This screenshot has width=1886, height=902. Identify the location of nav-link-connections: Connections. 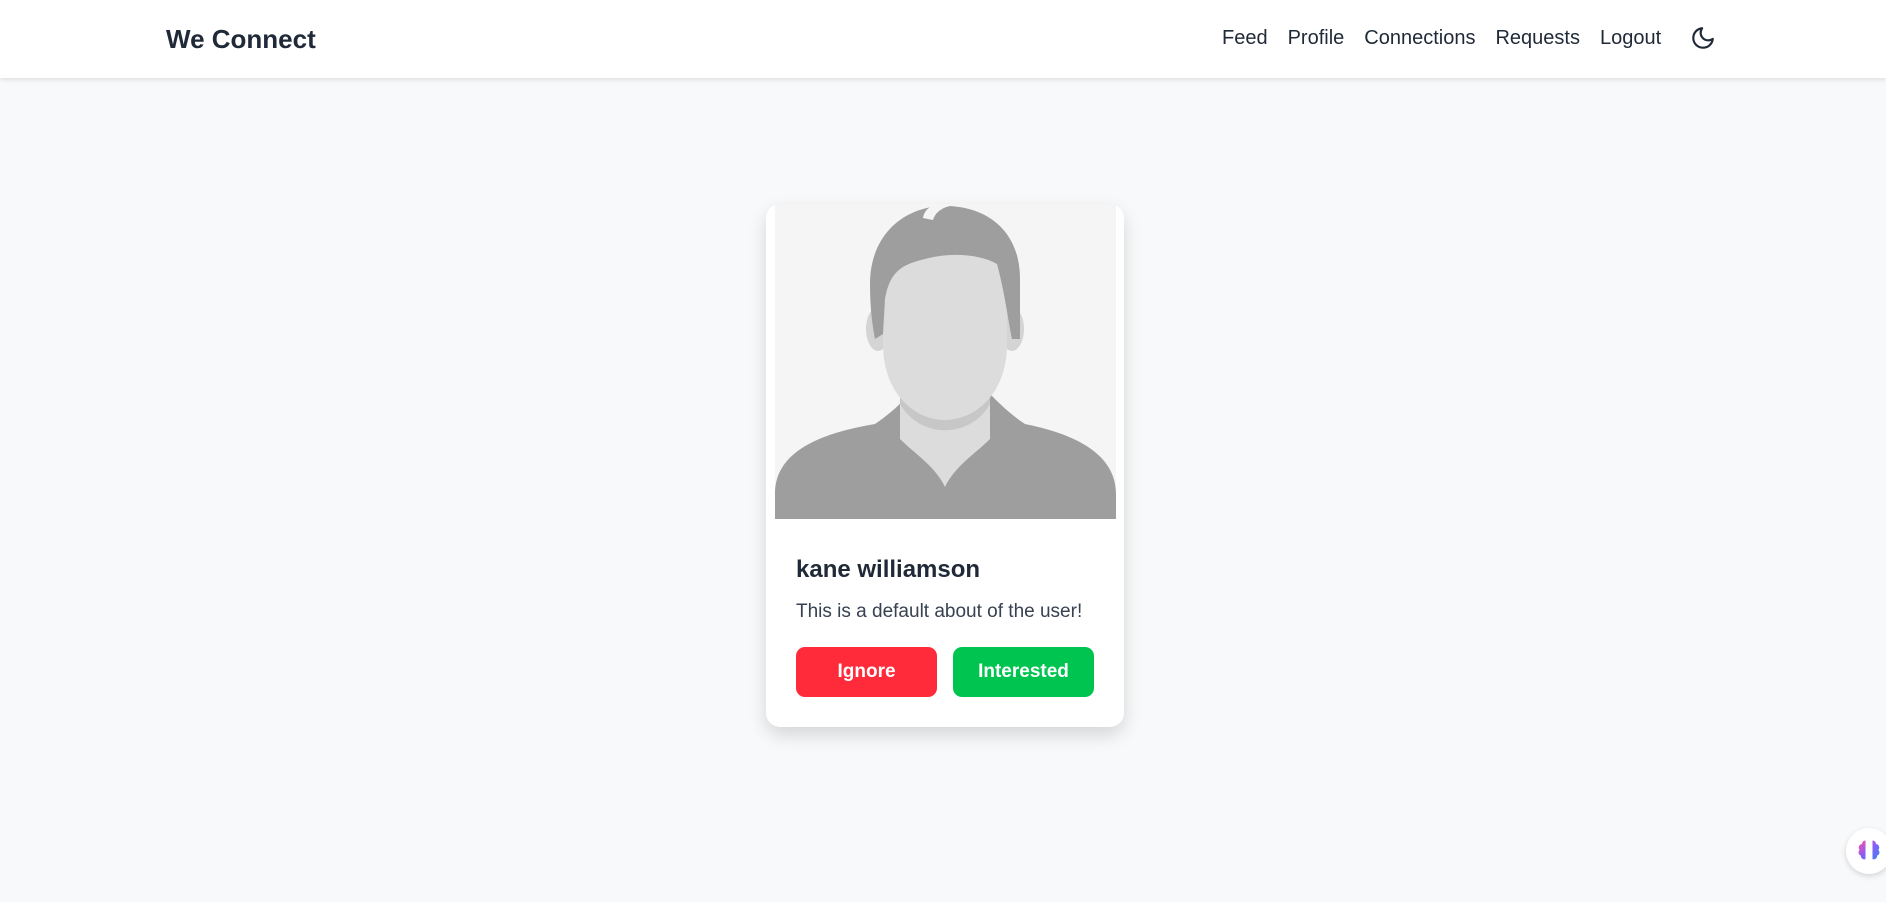
(1419, 38).